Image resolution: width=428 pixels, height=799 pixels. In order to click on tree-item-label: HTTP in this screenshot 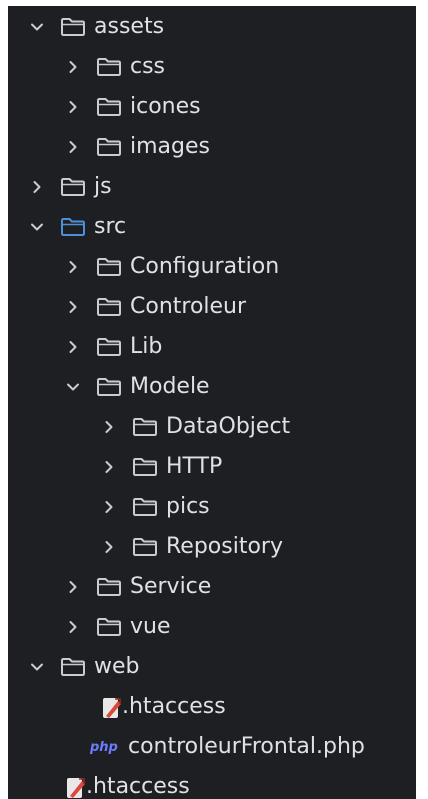, I will do `click(194, 466)`.